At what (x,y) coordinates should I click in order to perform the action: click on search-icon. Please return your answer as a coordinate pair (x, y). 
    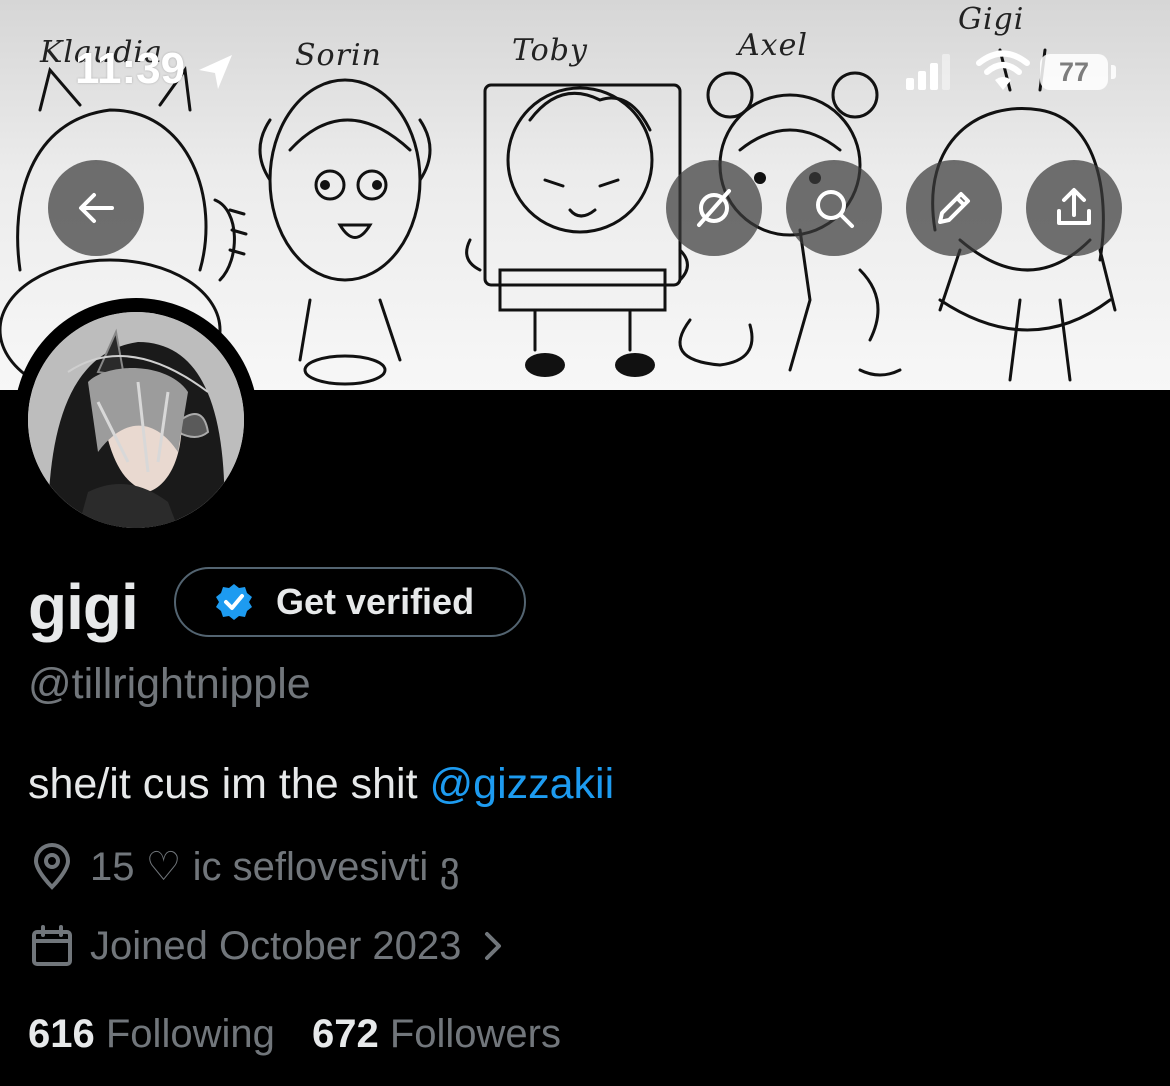
    Looking at the image, I should click on (835, 209).